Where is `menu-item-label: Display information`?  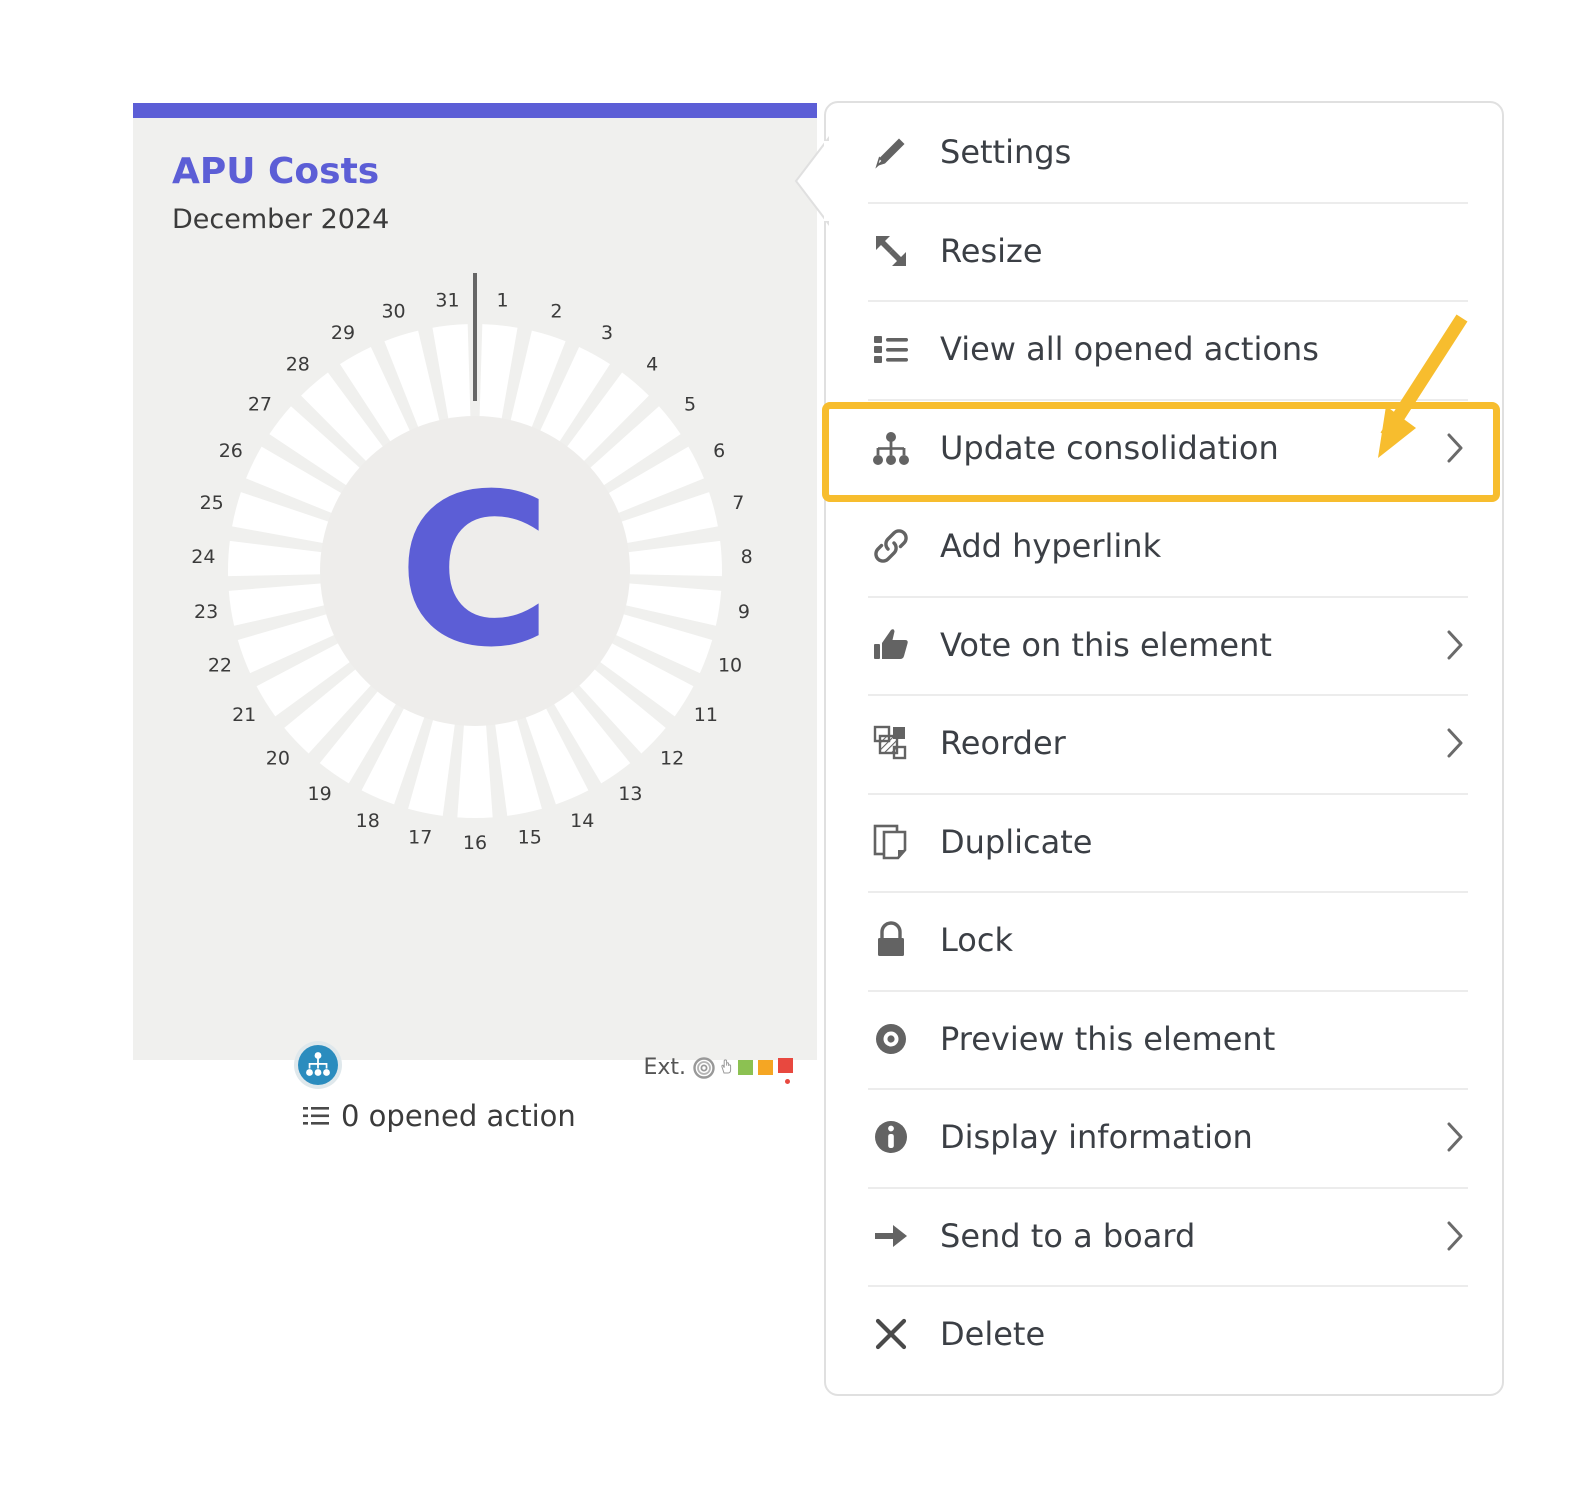
menu-item-label: Display information is located at coordinates (1096, 1137).